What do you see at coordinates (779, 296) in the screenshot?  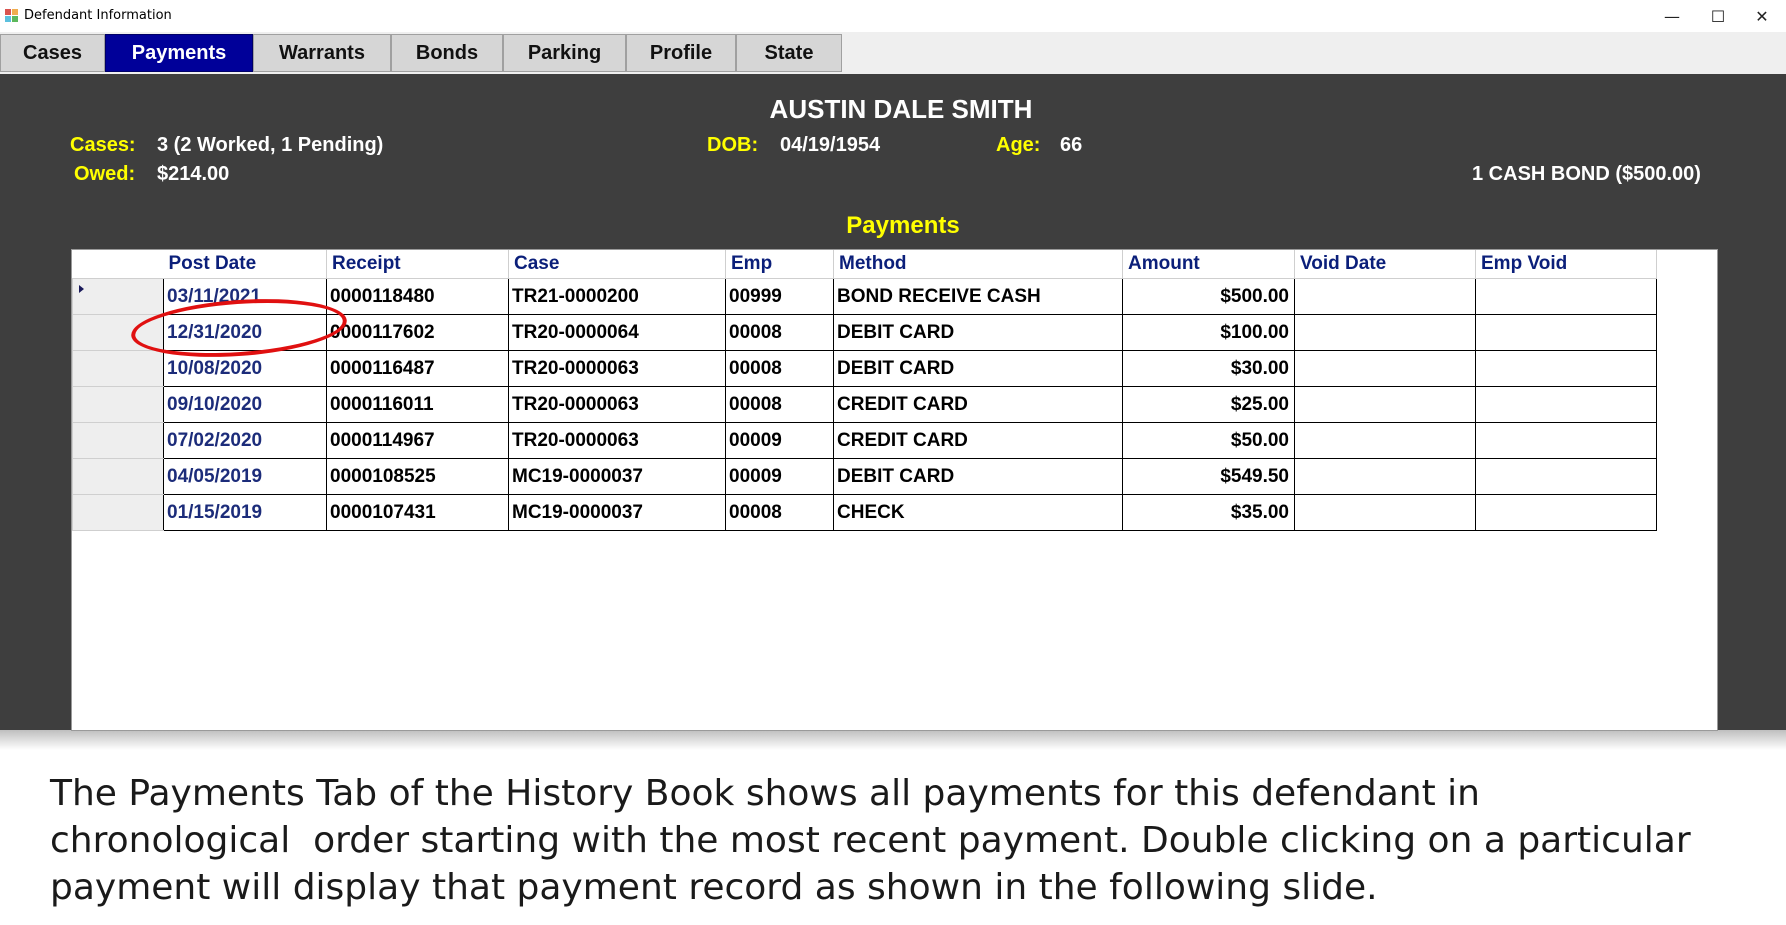 I see `cell-emp: 00999` at bounding box center [779, 296].